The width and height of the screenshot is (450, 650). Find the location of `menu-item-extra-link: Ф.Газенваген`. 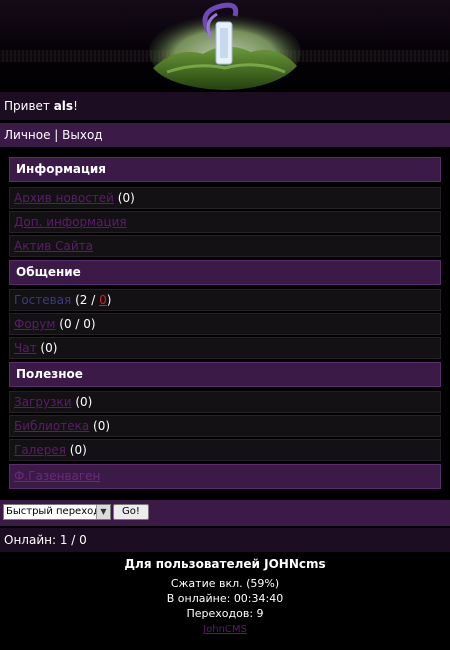

menu-item-extra-link: Ф.Газенваген is located at coordinates (225, 476).